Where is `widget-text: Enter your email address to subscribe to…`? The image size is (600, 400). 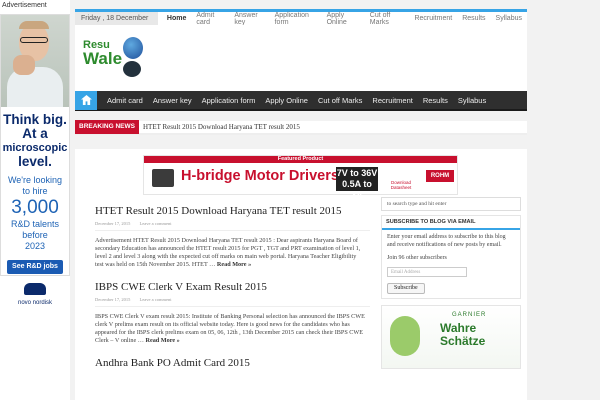 widget-text: Enter your email address to subscribe to… is located at coordinates (446, 241).